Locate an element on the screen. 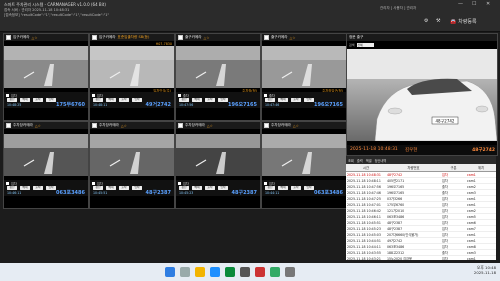 The image size is (500, 281). camera-mode: 표준입출차량 SB(등) is located at coordinates (134, 37).